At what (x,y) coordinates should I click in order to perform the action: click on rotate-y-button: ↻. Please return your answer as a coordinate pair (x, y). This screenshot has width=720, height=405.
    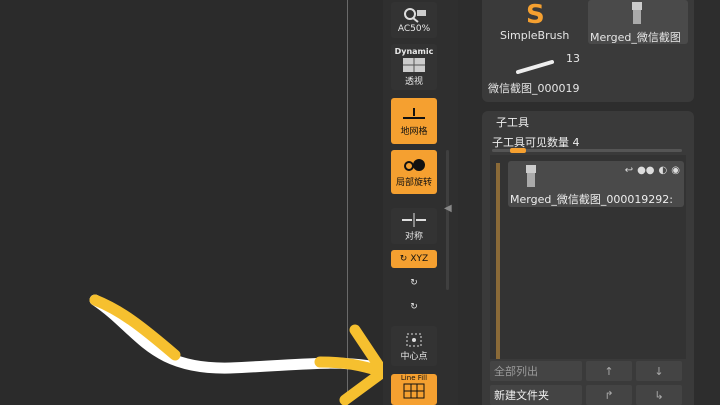
    Looking at the image, I should click on (414, 283).